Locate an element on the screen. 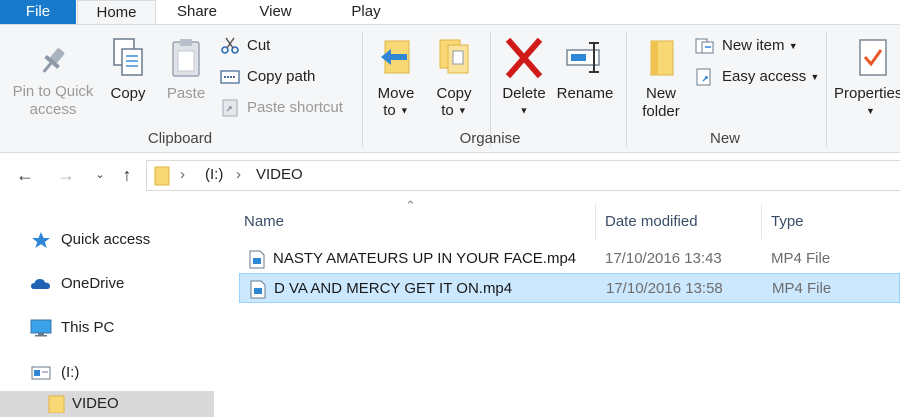  monitor-icon is located at coordinates (41, 328).